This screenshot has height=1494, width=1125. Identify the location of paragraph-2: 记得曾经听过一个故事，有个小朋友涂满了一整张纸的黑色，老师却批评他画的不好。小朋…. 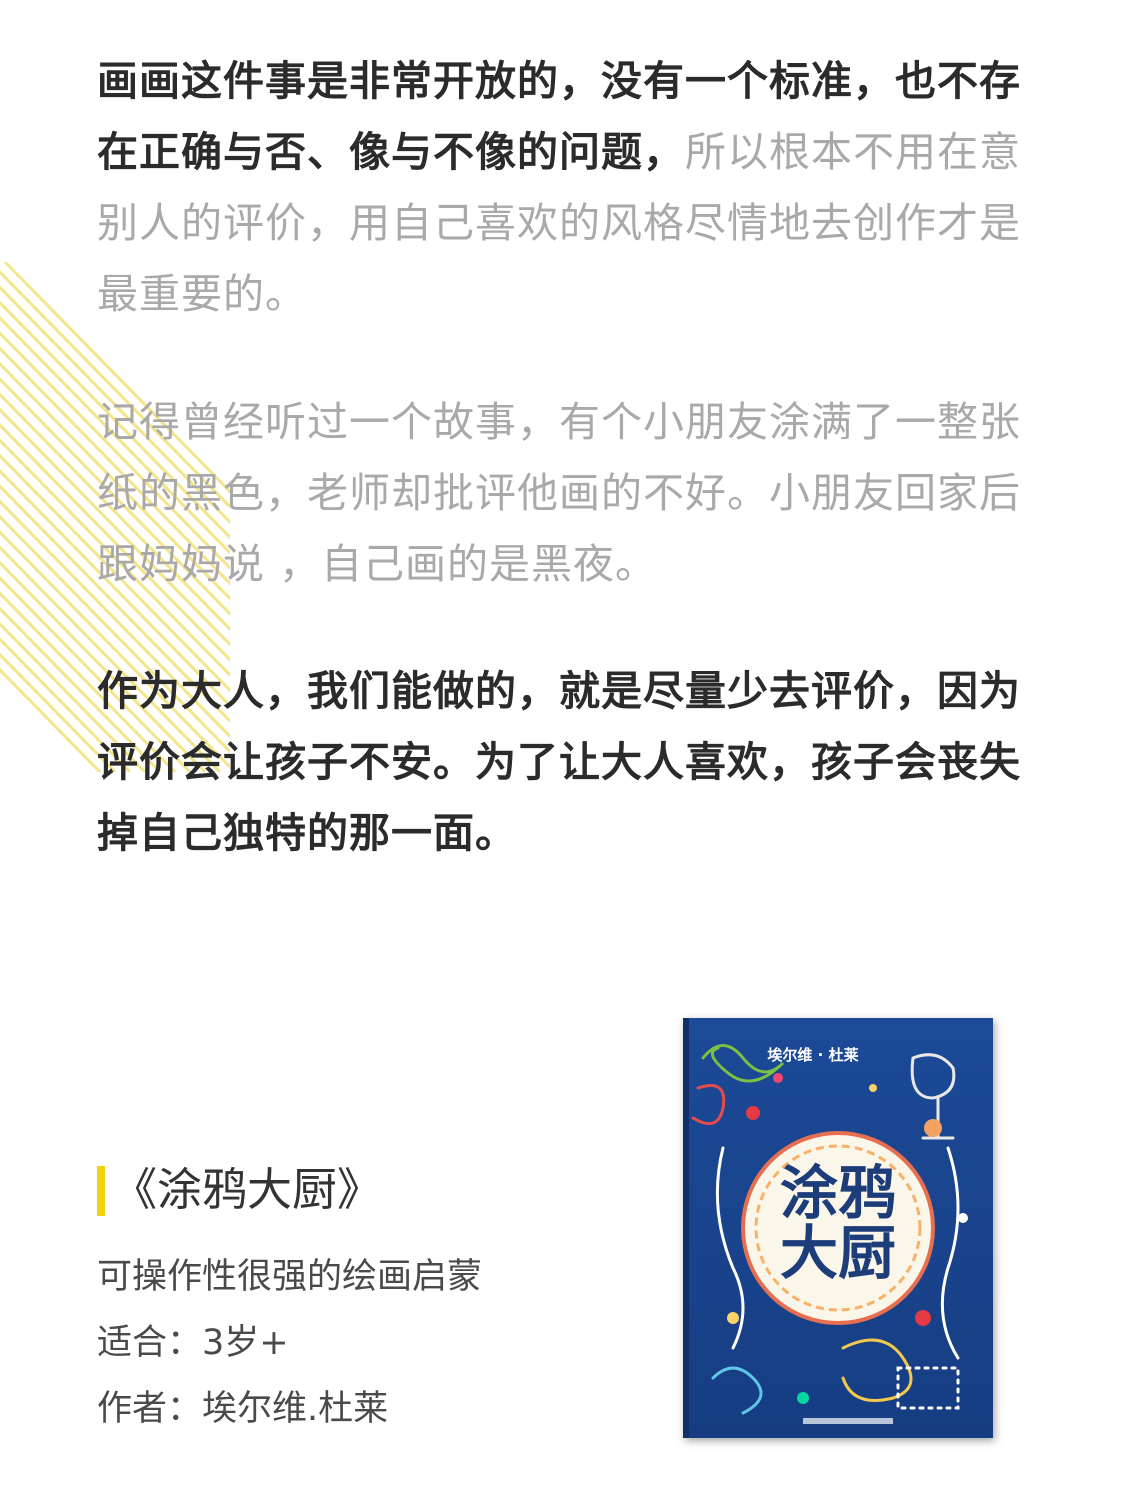
(564, 493).